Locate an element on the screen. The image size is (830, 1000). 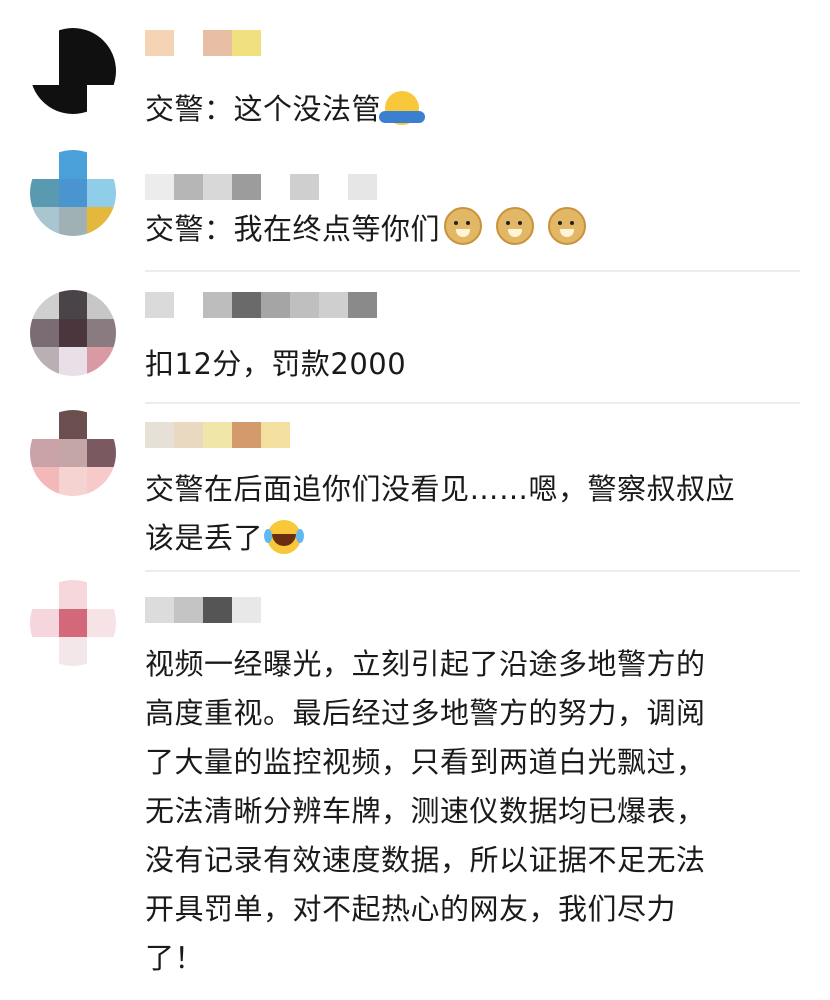
comment-text-line: 了大量的监控视频，只看到两道白光飘过， is located at coordinates (425, 762).